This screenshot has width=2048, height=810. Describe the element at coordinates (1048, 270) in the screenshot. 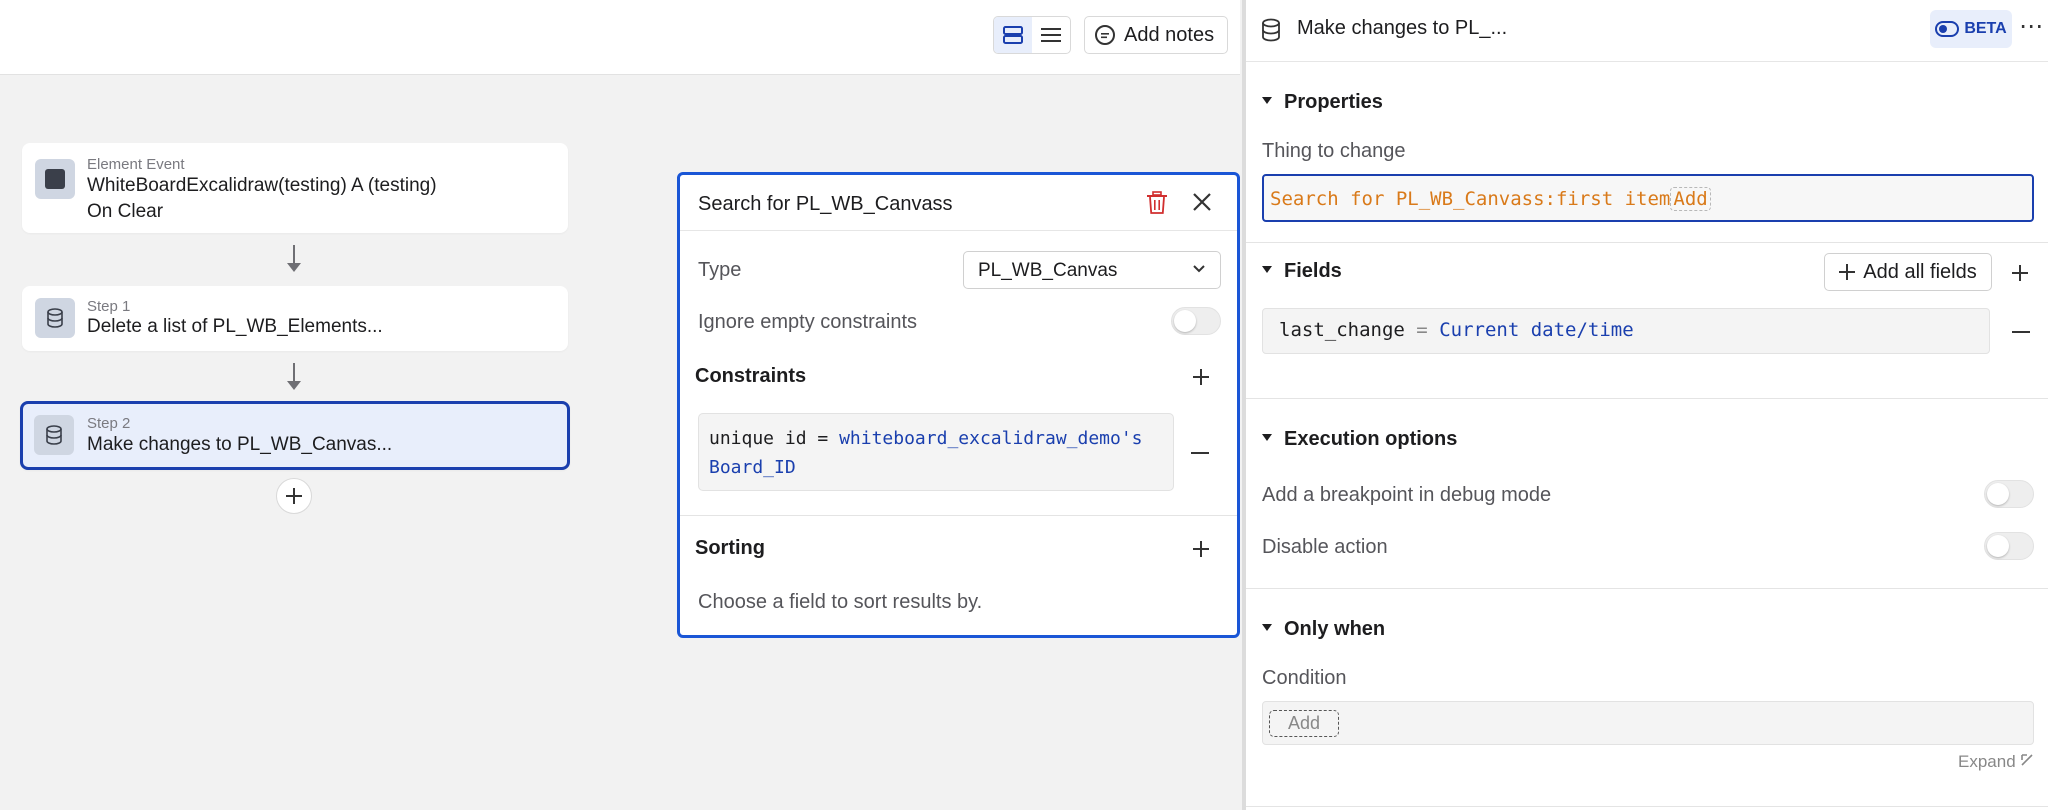

I see `type-select-value: PL_WB_Canvas` at that location.